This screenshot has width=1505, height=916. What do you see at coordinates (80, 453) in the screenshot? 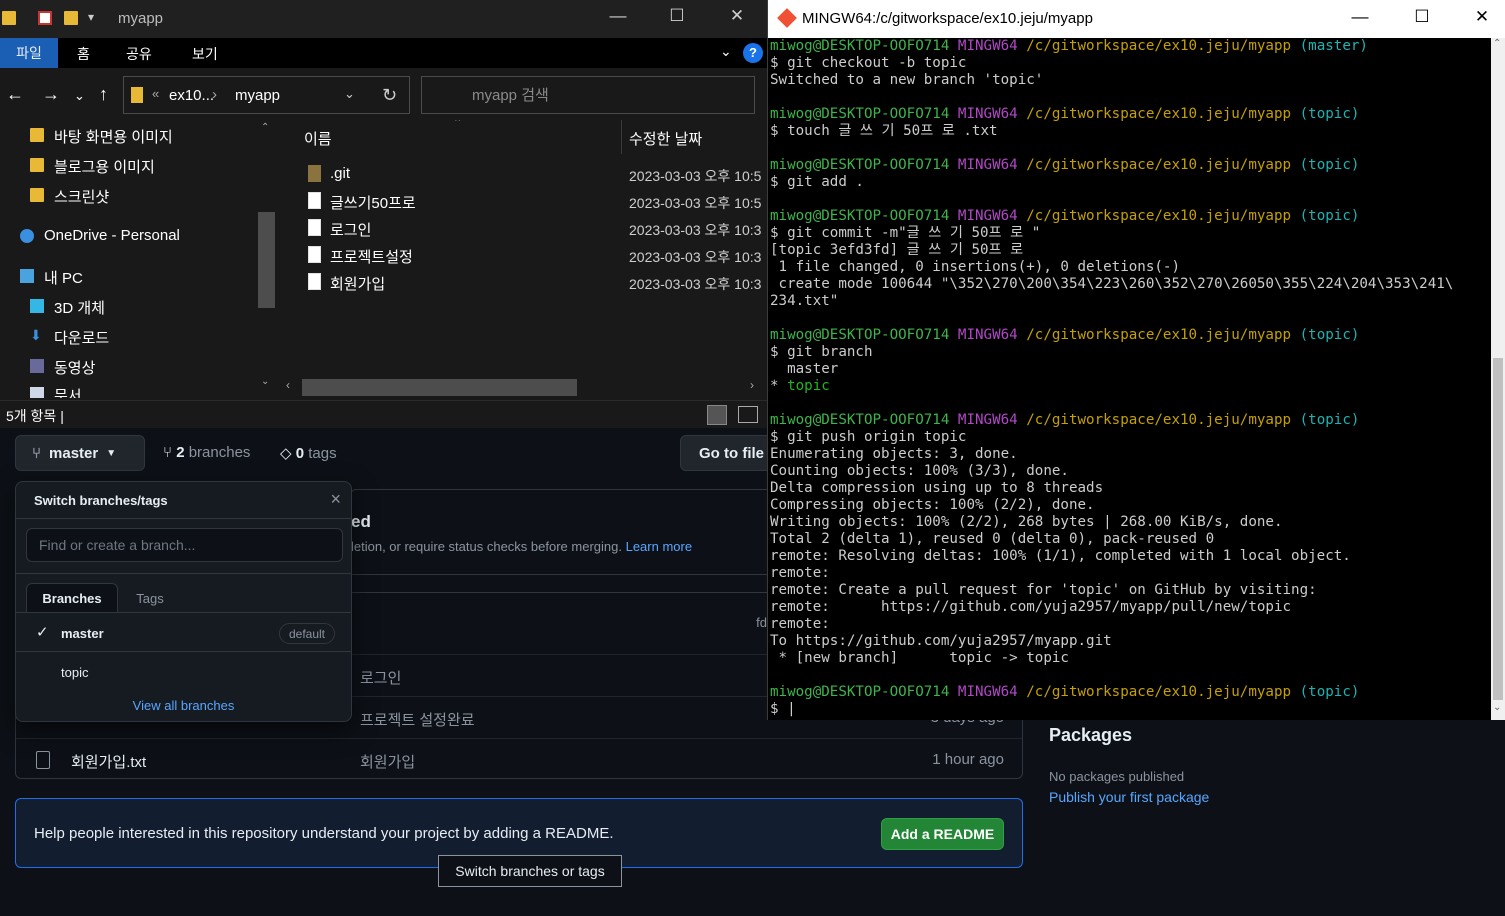
I see `branch-select-button: ⑂ master ▼` at bounding box center [80, 453].